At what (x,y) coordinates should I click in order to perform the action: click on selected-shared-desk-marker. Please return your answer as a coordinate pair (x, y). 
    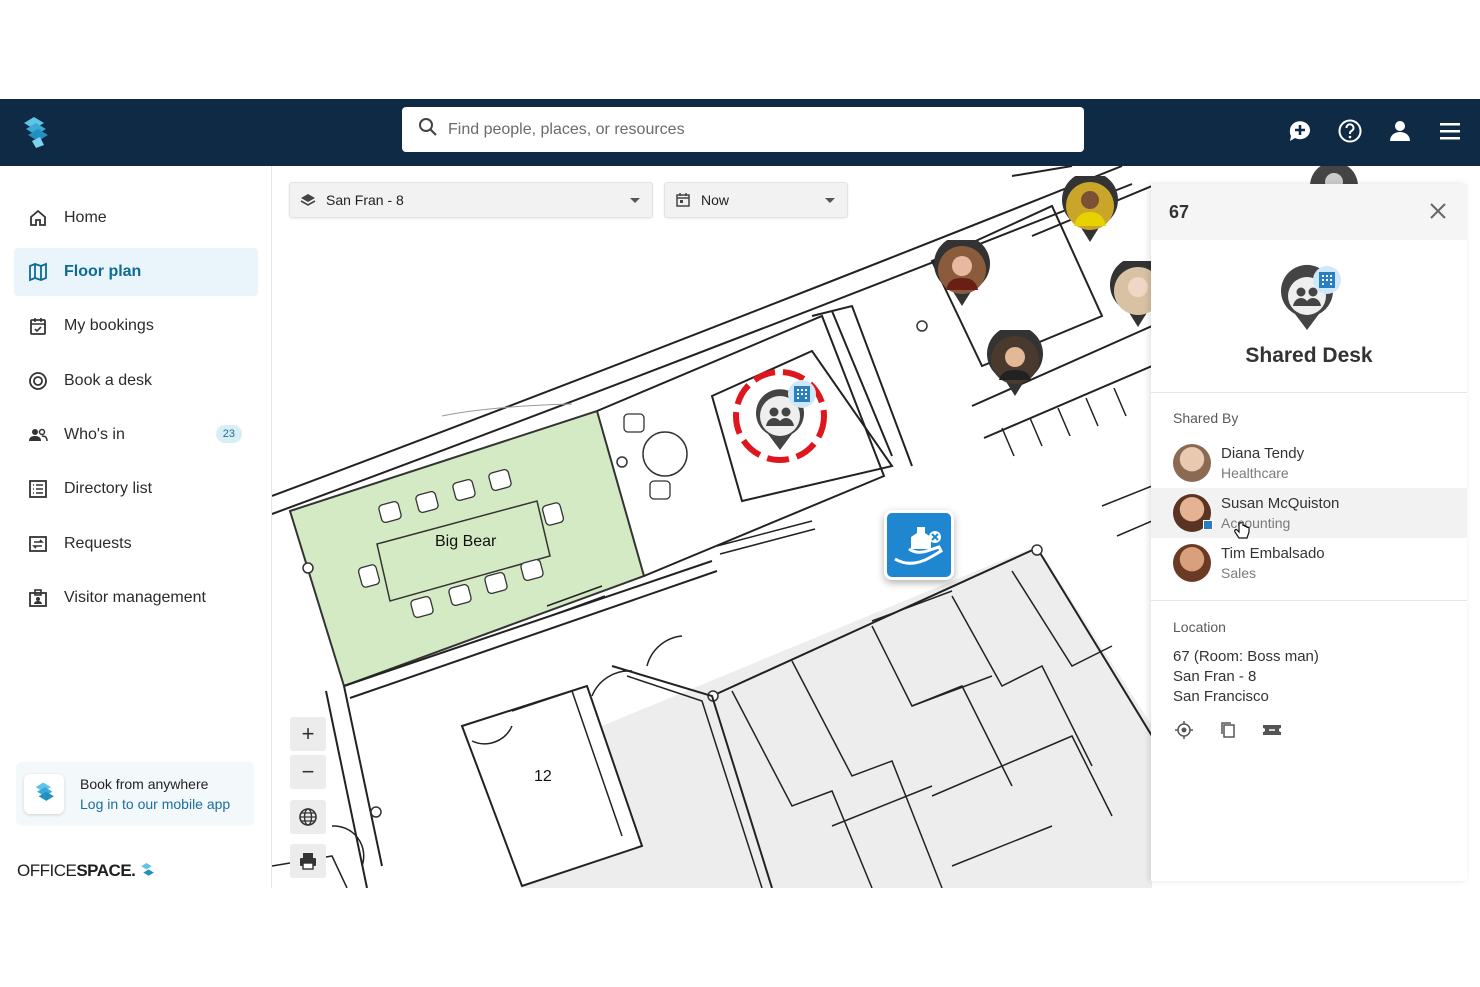
    Looking at the image, I should click on (783, 415).